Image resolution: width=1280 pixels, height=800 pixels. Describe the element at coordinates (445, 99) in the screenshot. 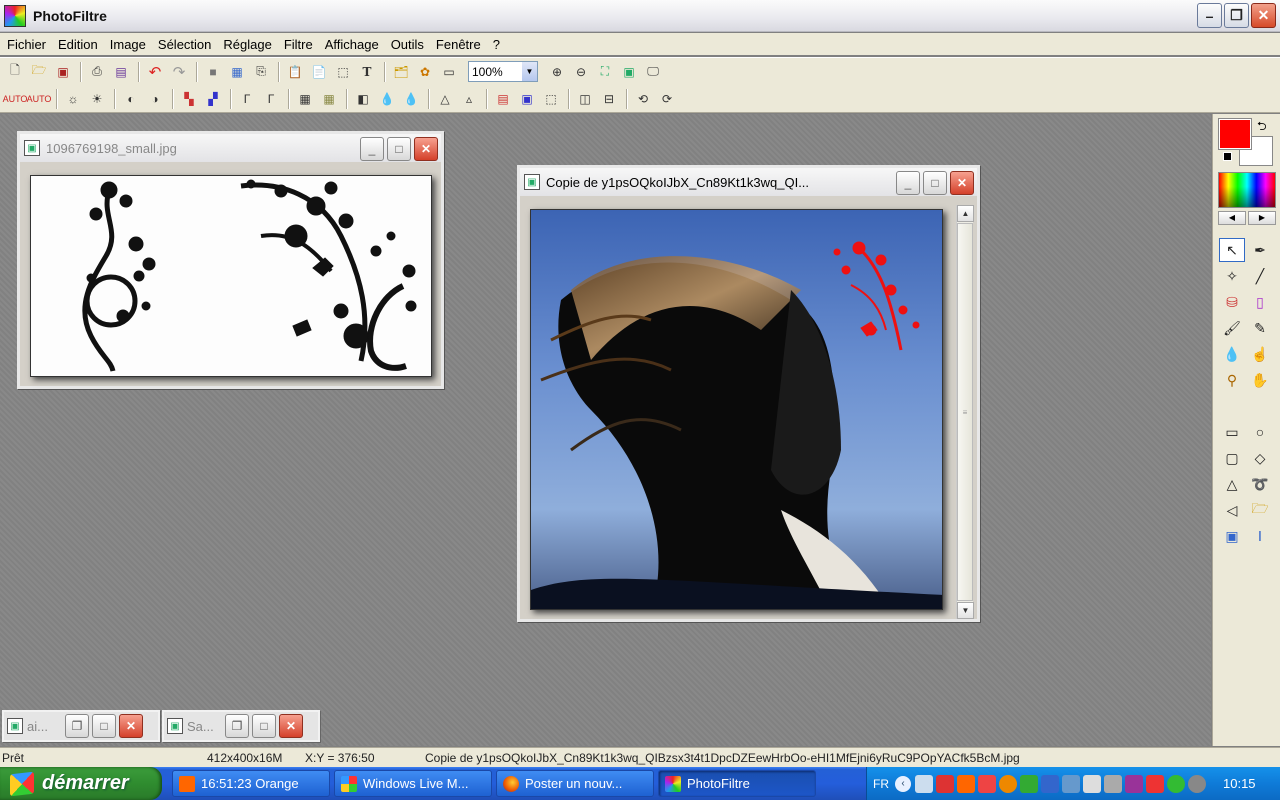

I see `sharpen-icon: △` at that location.